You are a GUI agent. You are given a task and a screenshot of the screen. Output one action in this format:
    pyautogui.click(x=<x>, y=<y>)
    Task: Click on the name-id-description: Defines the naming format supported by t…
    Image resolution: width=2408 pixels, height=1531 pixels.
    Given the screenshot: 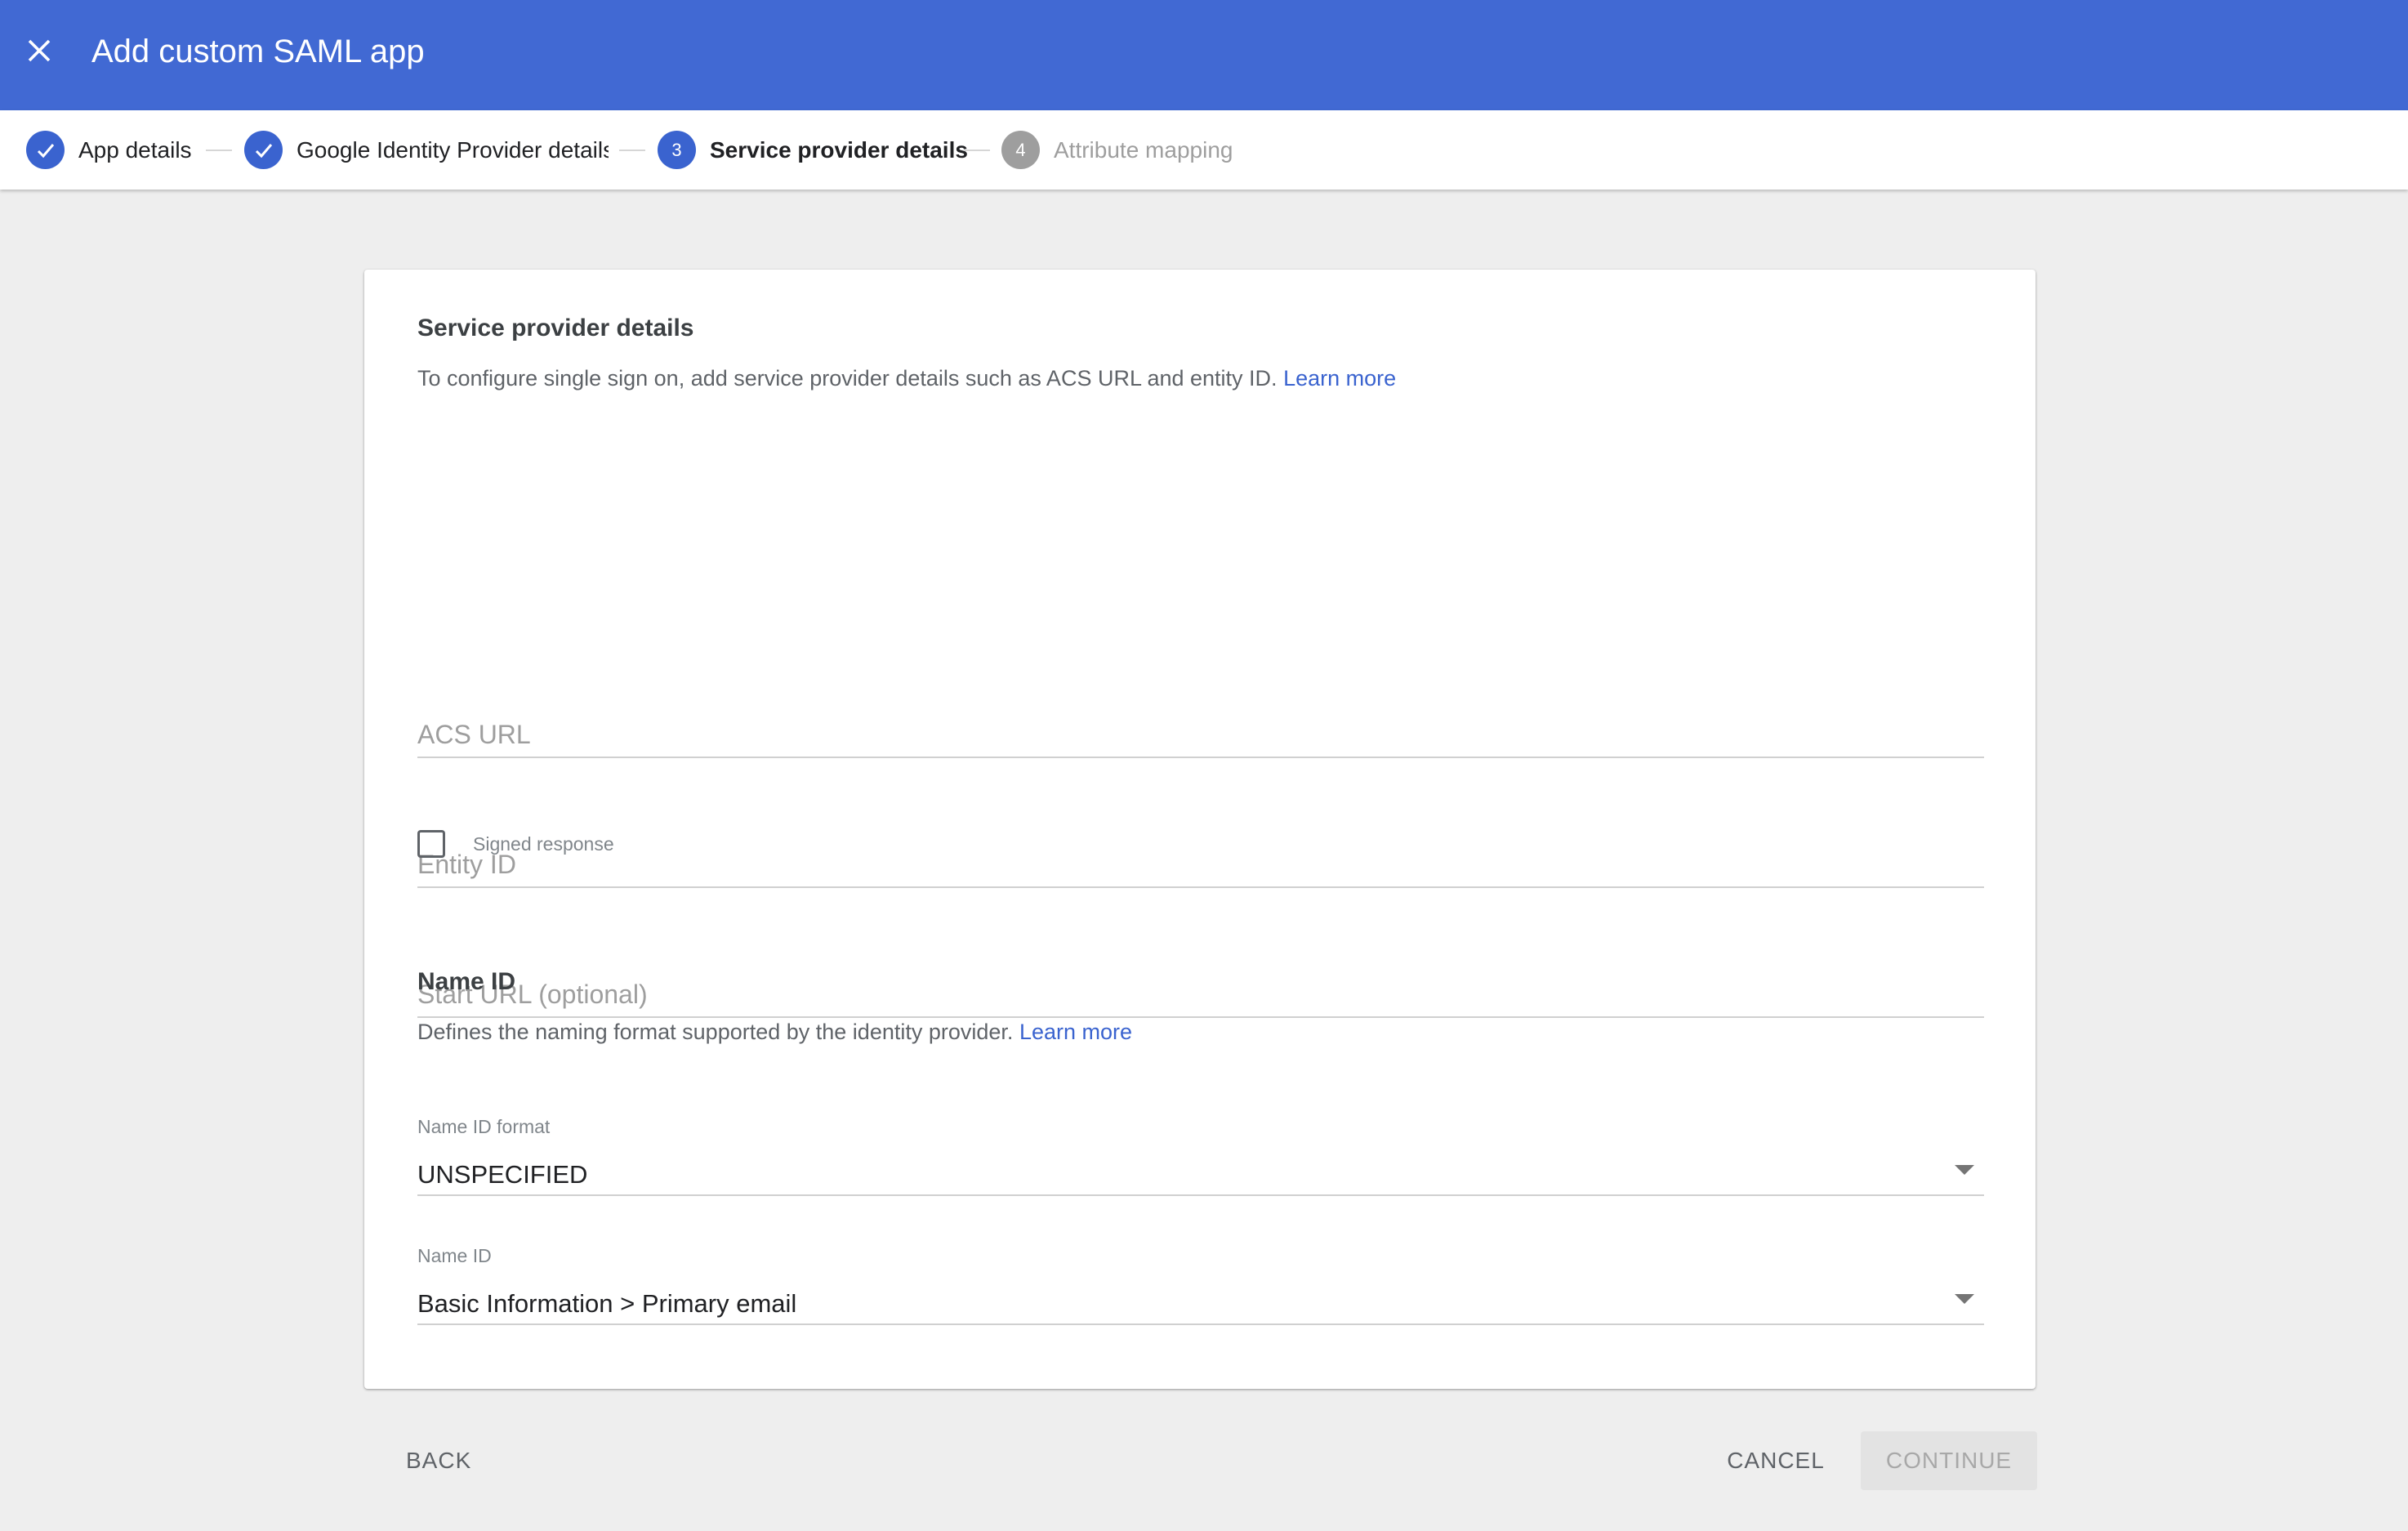 What is the action you would take?
    pyautogui.click(x=774, y=1032)
    